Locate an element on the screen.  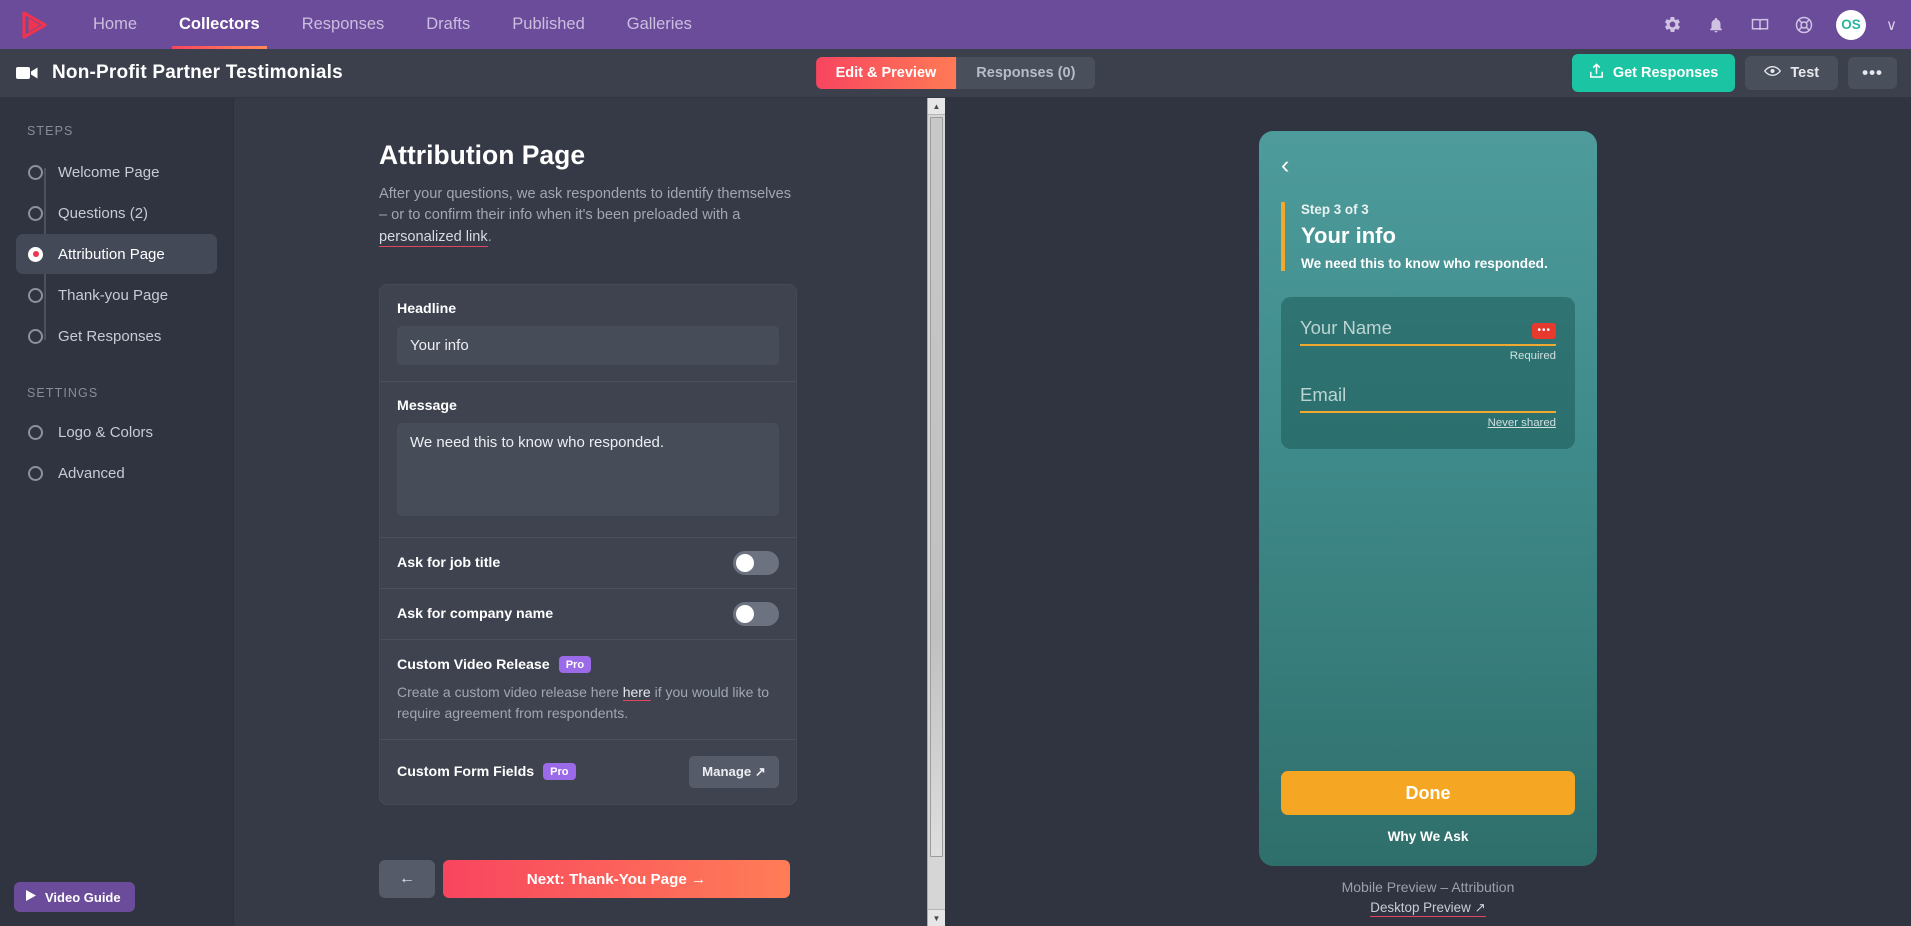
test-button: Test is located at coordinates (1792, 73).